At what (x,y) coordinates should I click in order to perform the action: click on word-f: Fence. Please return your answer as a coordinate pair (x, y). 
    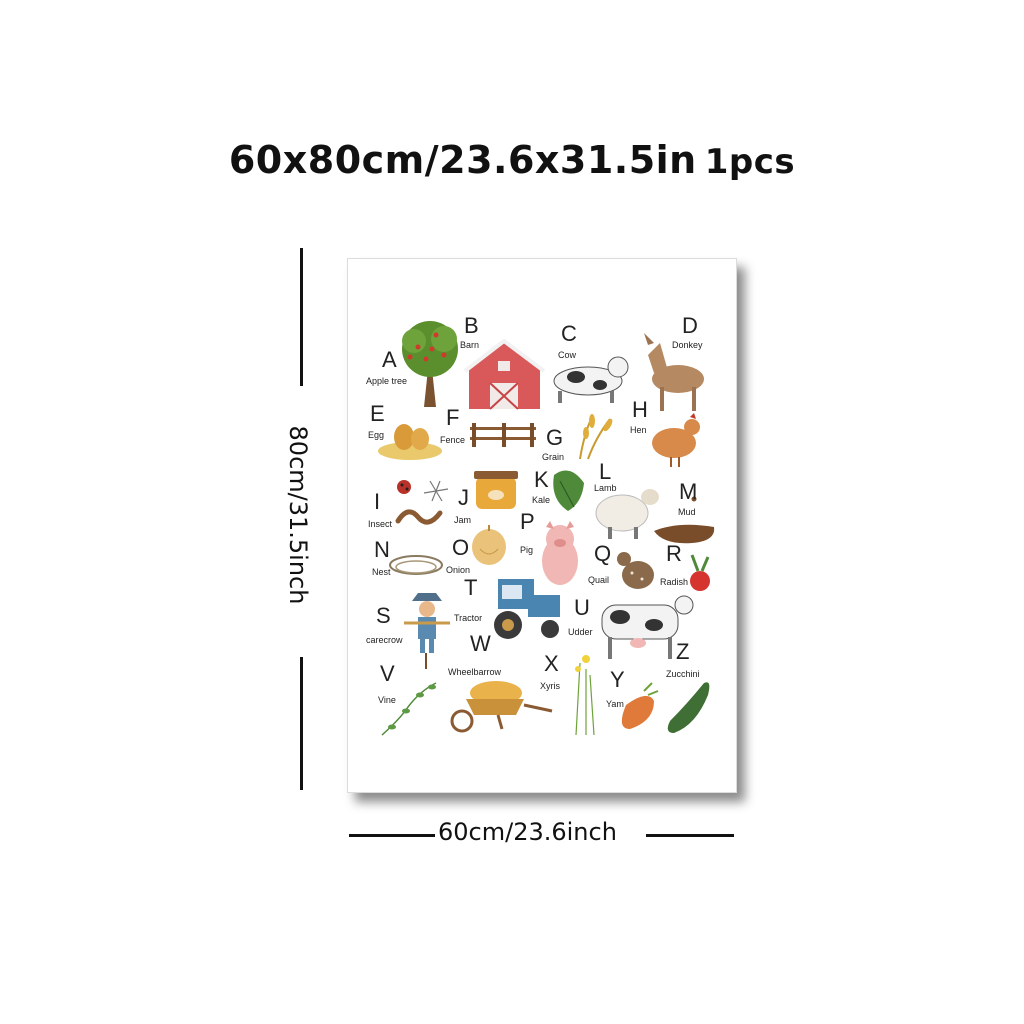
    Looking at the image, I should click on (452, 440).